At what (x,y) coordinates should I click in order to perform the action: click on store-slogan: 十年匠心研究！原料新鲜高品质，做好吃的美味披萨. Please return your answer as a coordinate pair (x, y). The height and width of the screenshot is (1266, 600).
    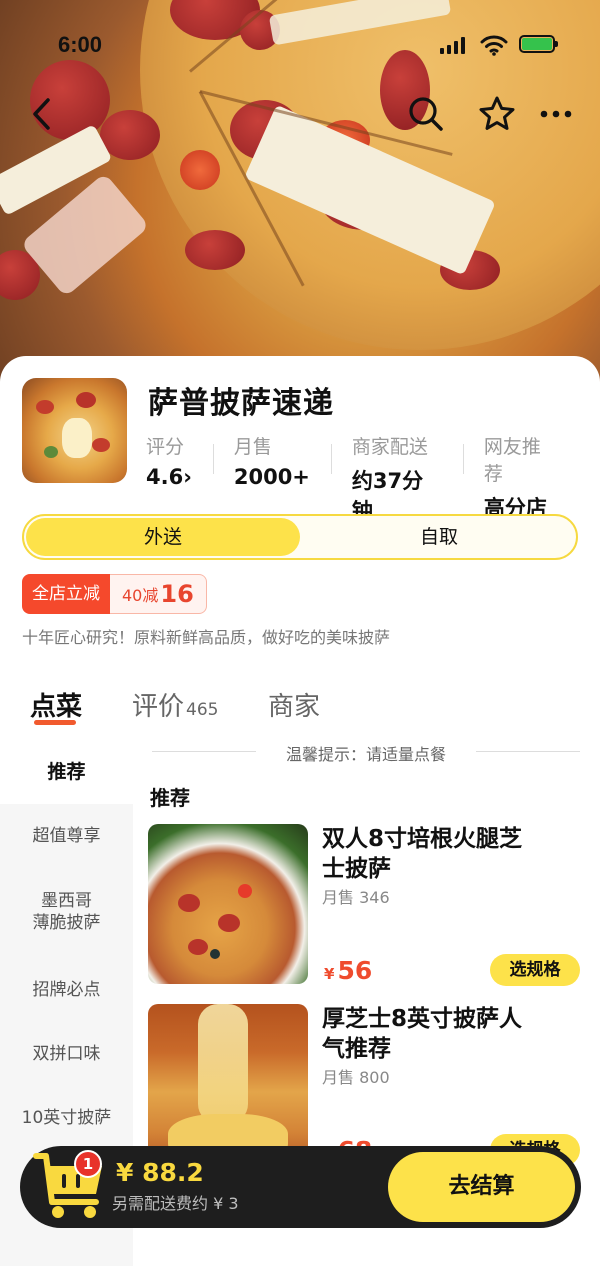
    Looking at the image, I should click on (206, 637).